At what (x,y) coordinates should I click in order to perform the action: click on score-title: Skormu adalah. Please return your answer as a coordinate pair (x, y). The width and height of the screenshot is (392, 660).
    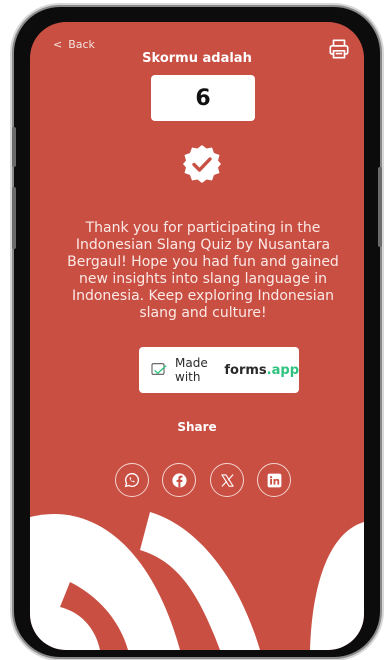
    Looking at the image, I should click on (197, 58).